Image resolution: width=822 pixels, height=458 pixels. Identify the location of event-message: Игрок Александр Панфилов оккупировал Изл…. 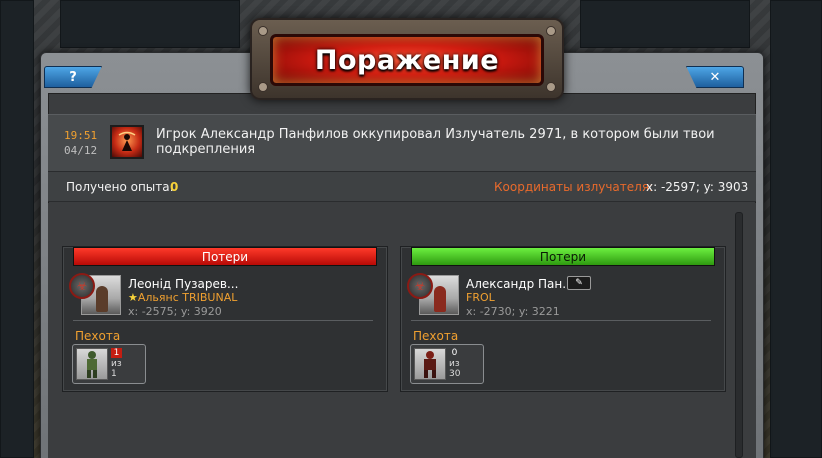
(435, 142).